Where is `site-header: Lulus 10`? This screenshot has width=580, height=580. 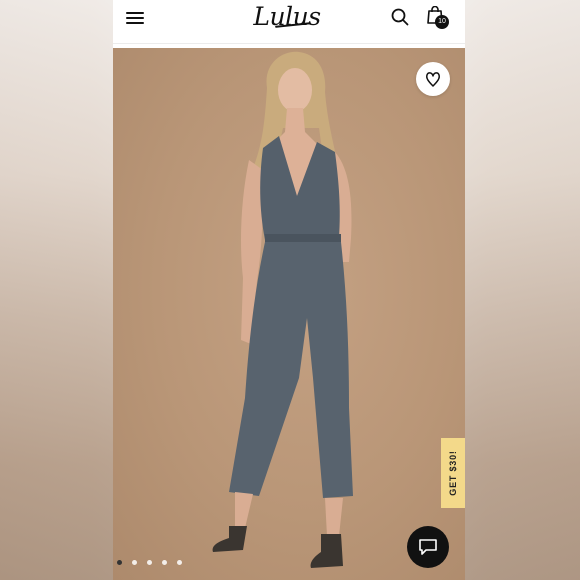
site-header: Lulus 10 is located at coordinates (289, 22).